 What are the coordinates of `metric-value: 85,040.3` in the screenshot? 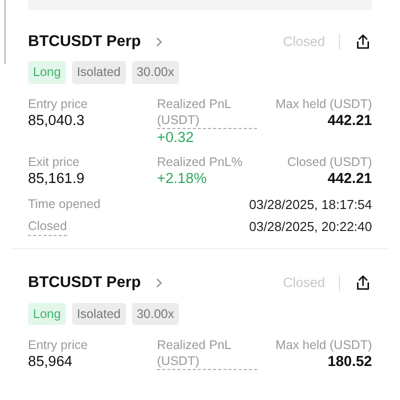 It's located at (56, 121).